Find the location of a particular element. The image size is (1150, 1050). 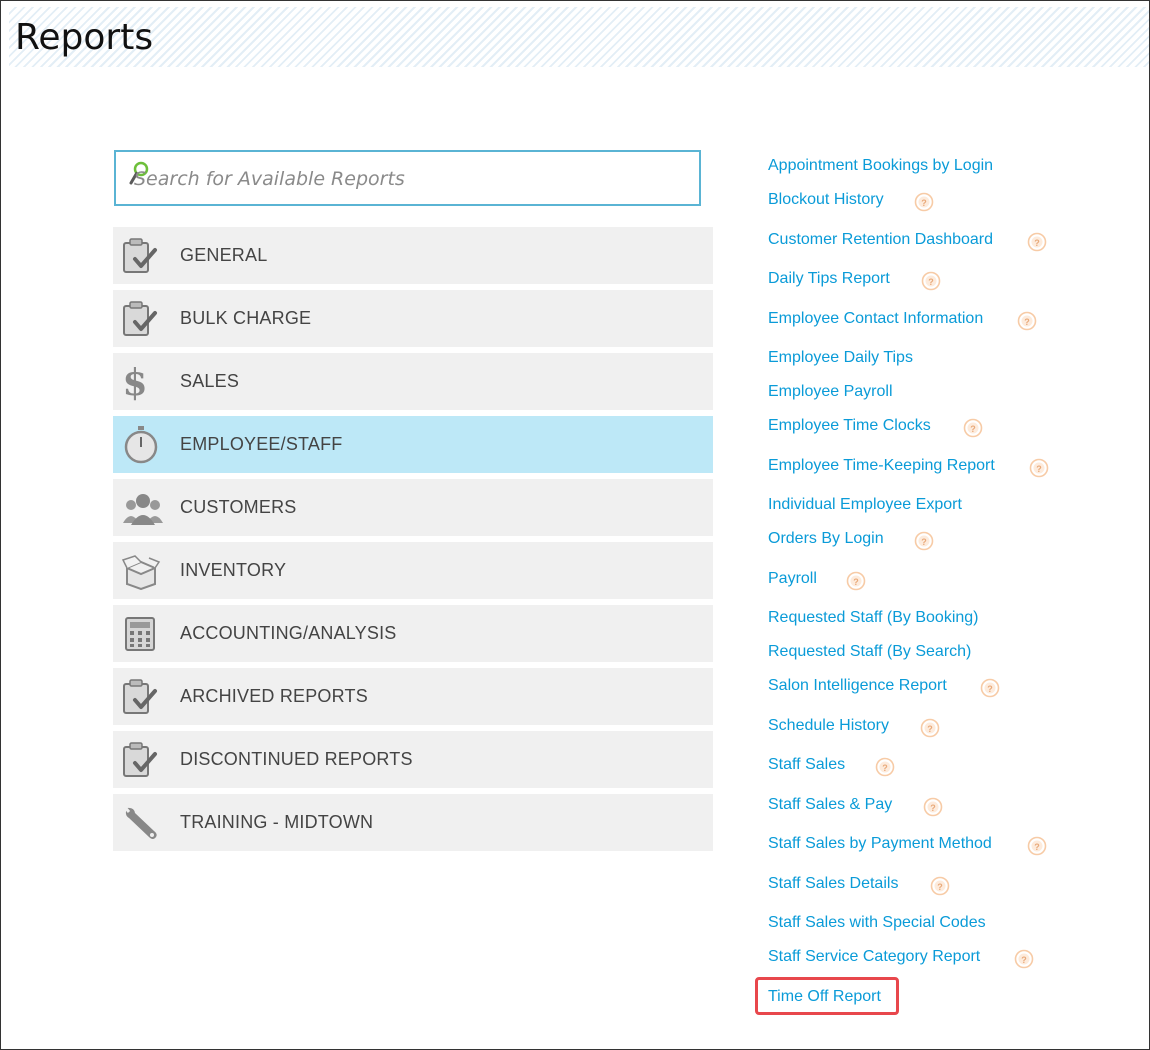

wrench-icon is located at coordinates (141, 823).